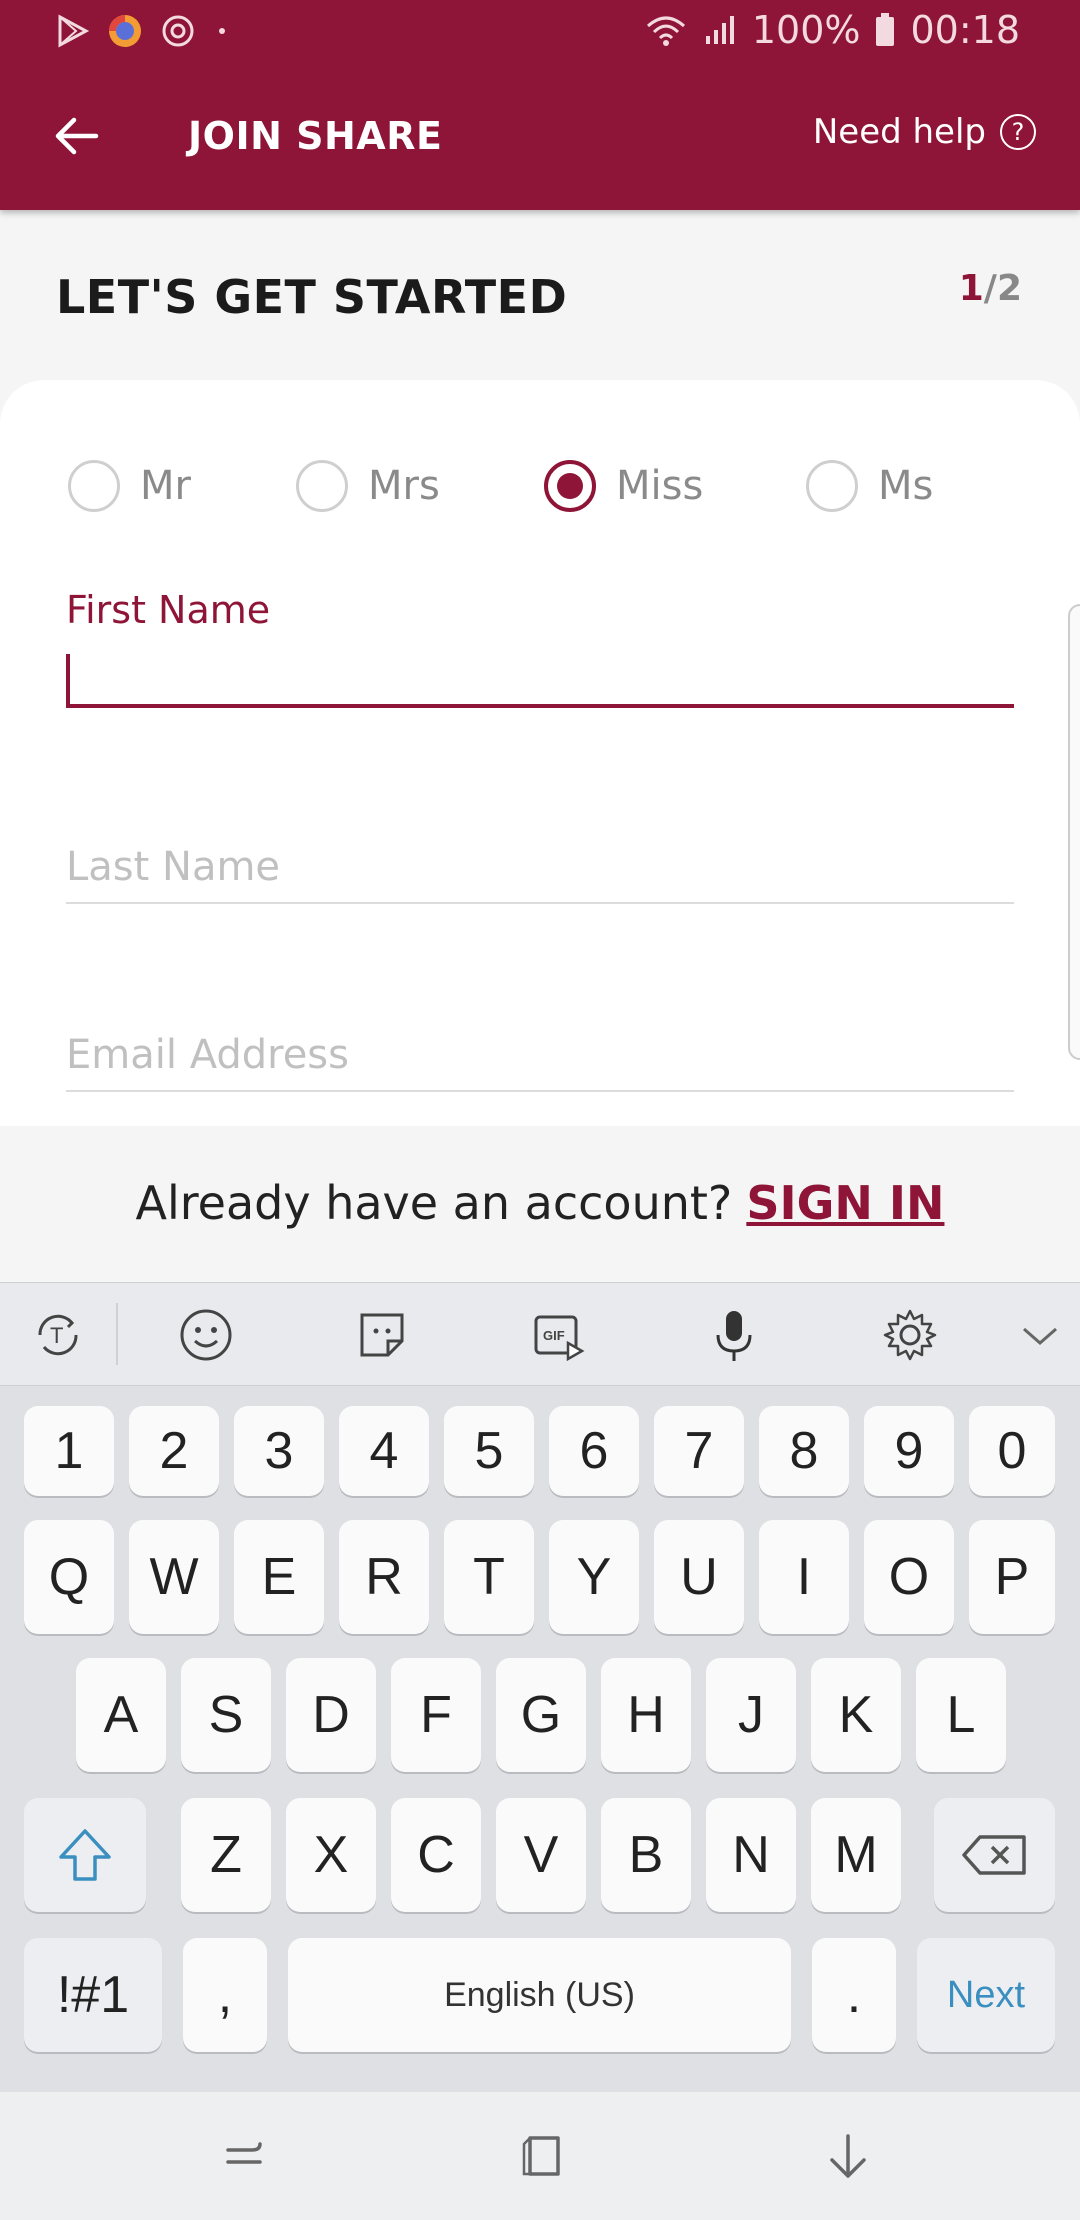  Describe the element at coordinates (384, 1451) in the screenshot. I see `key: 4` at that location.